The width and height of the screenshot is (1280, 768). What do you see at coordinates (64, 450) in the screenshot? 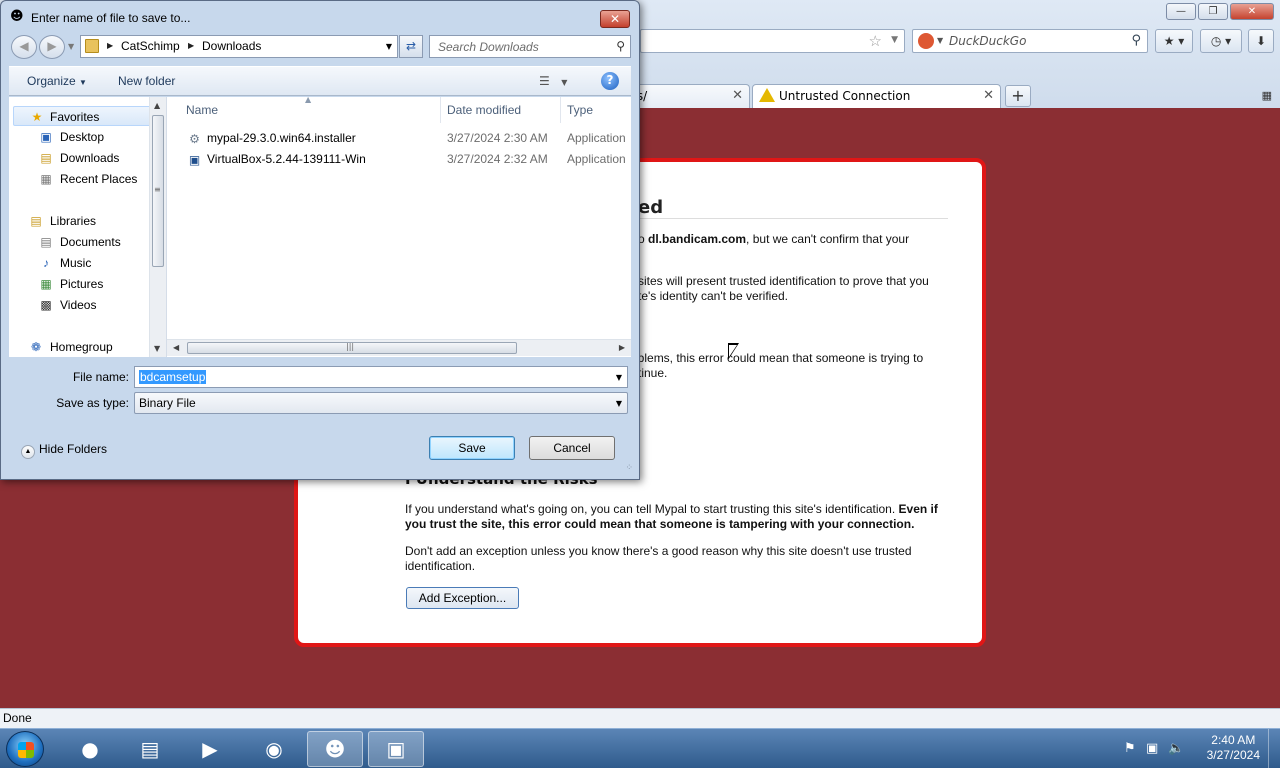
I see `hide-folders-button: ▲ Hide Folders` at bounding box center [64, 450].